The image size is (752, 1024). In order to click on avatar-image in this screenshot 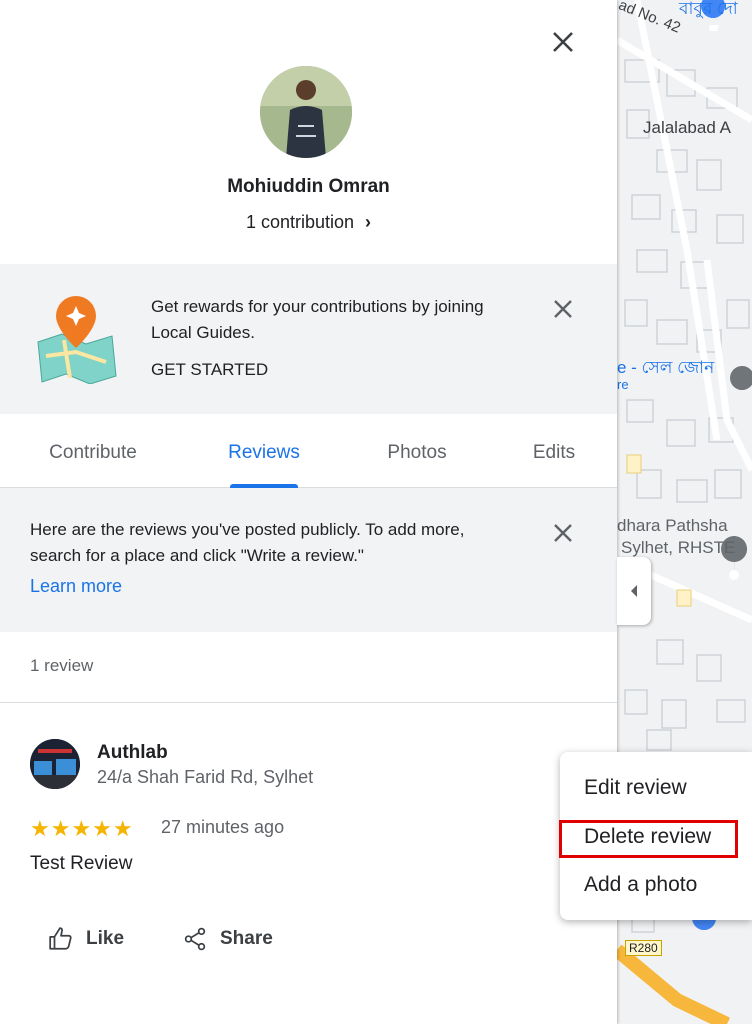, I will do `click(306, 112)`.